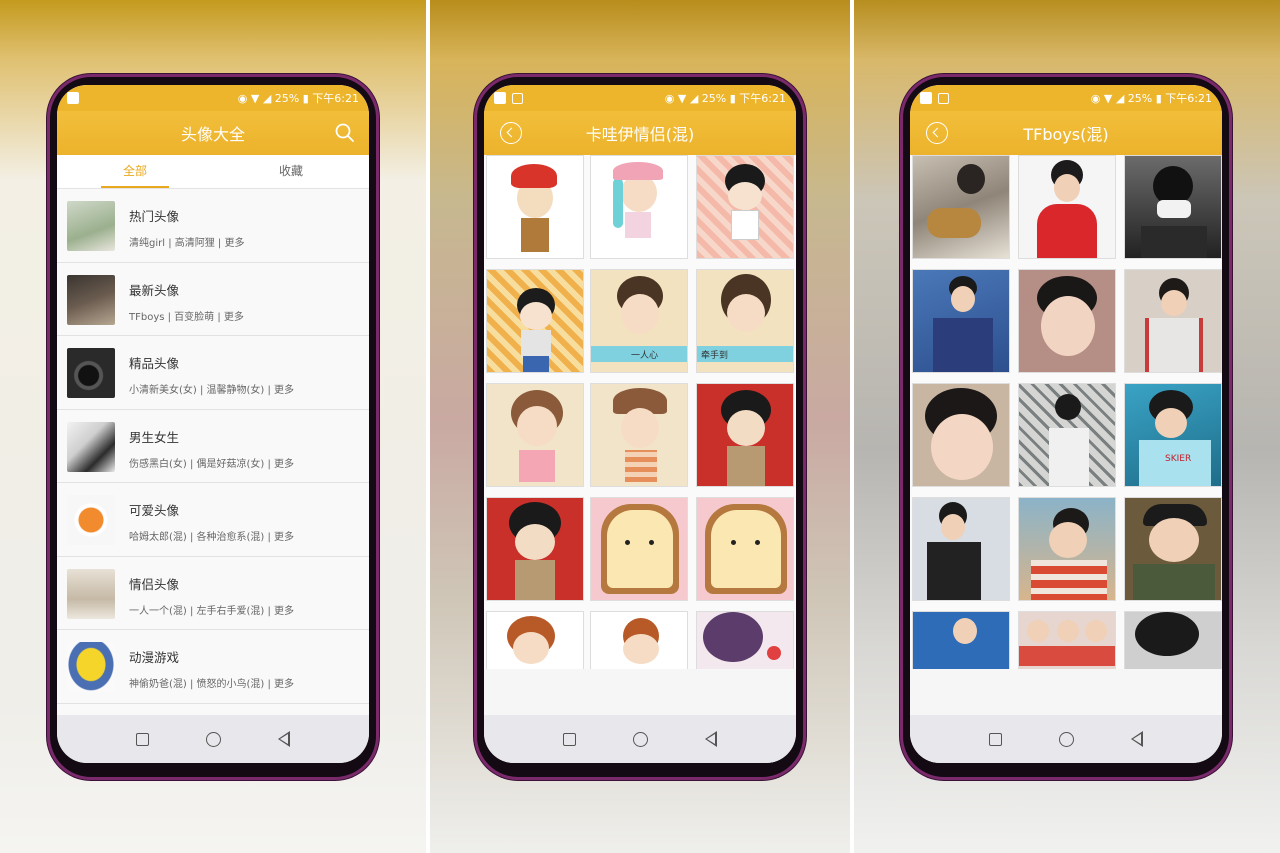 The width and height of the screenshot is (1280, 853). What do you see at coordinates (213, 373) in the screenshot?
I see `list-item: 精品头像 小清新美女(女) | 温馨静物(女) | 更多` at bounding box center [213, 373].